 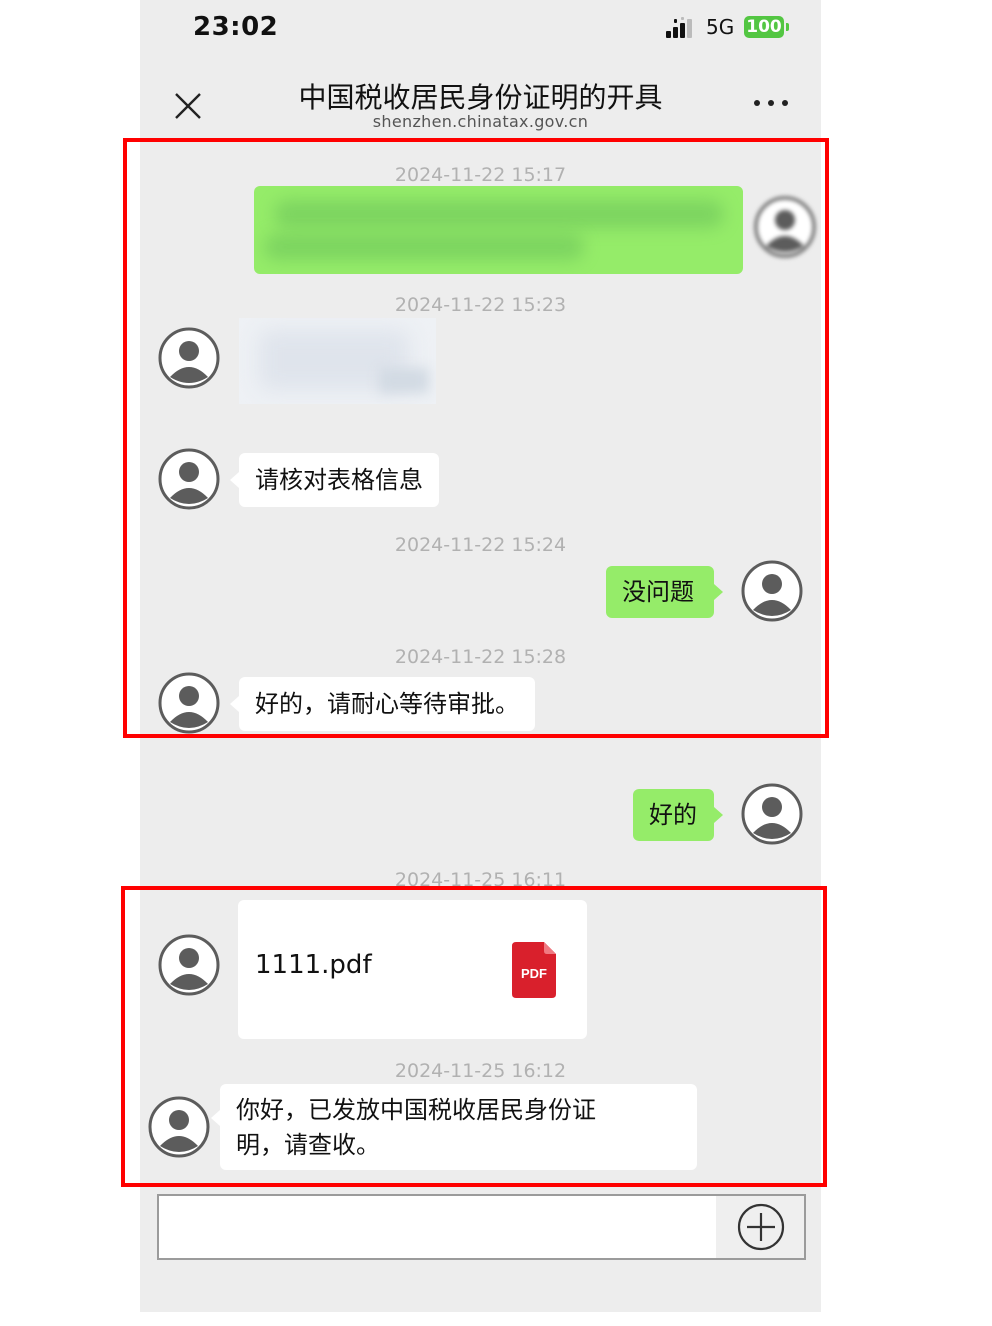 I want to click on message-input-bar, so click(x=481, y=1227).